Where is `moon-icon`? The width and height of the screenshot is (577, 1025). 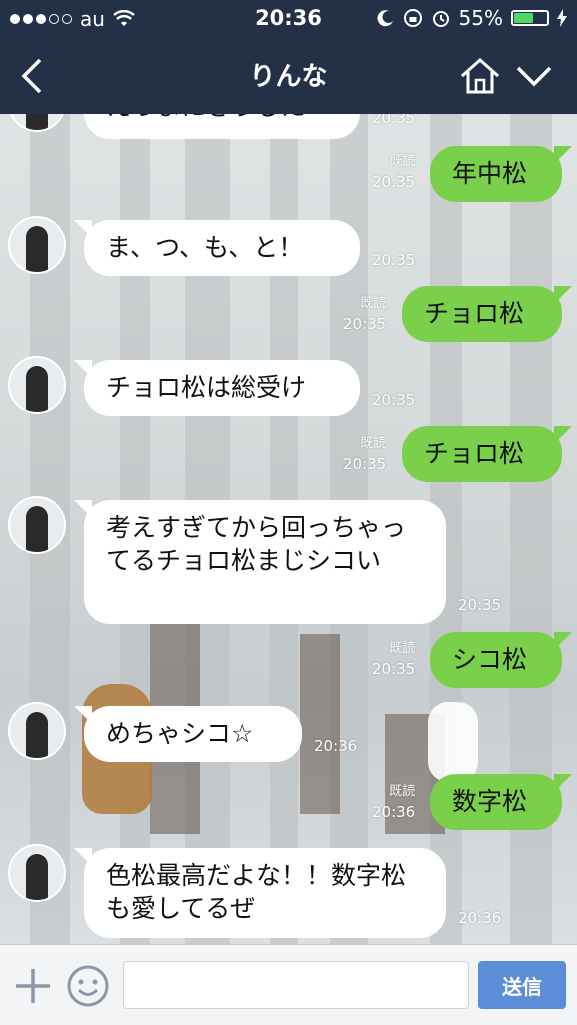
moon-icon is located at coordinates (385, 18).